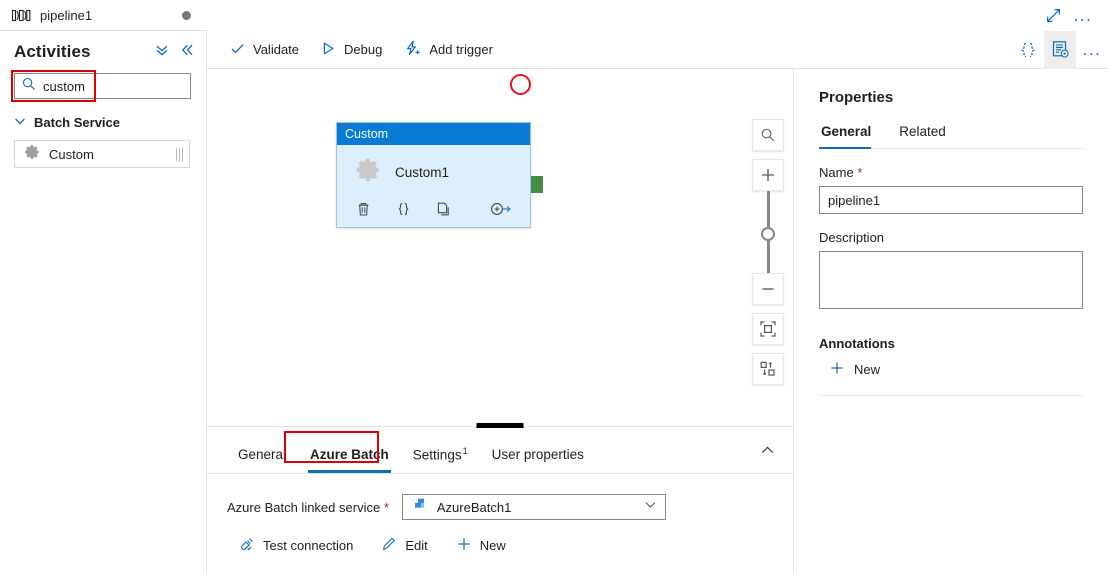 Image resolution: width=1108 pixels, height=573 pixels. I want to click on tab-settings-label: Settings, so click(437, 454).